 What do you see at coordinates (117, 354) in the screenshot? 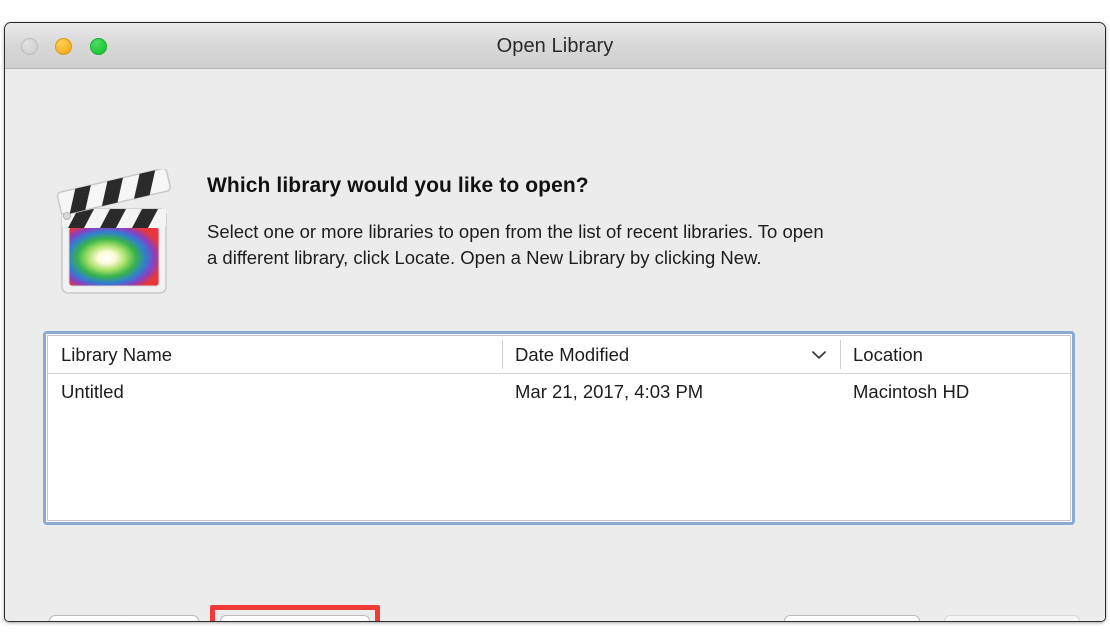
I see `column-header-label: Library Name` at bounding box center [117, 354].